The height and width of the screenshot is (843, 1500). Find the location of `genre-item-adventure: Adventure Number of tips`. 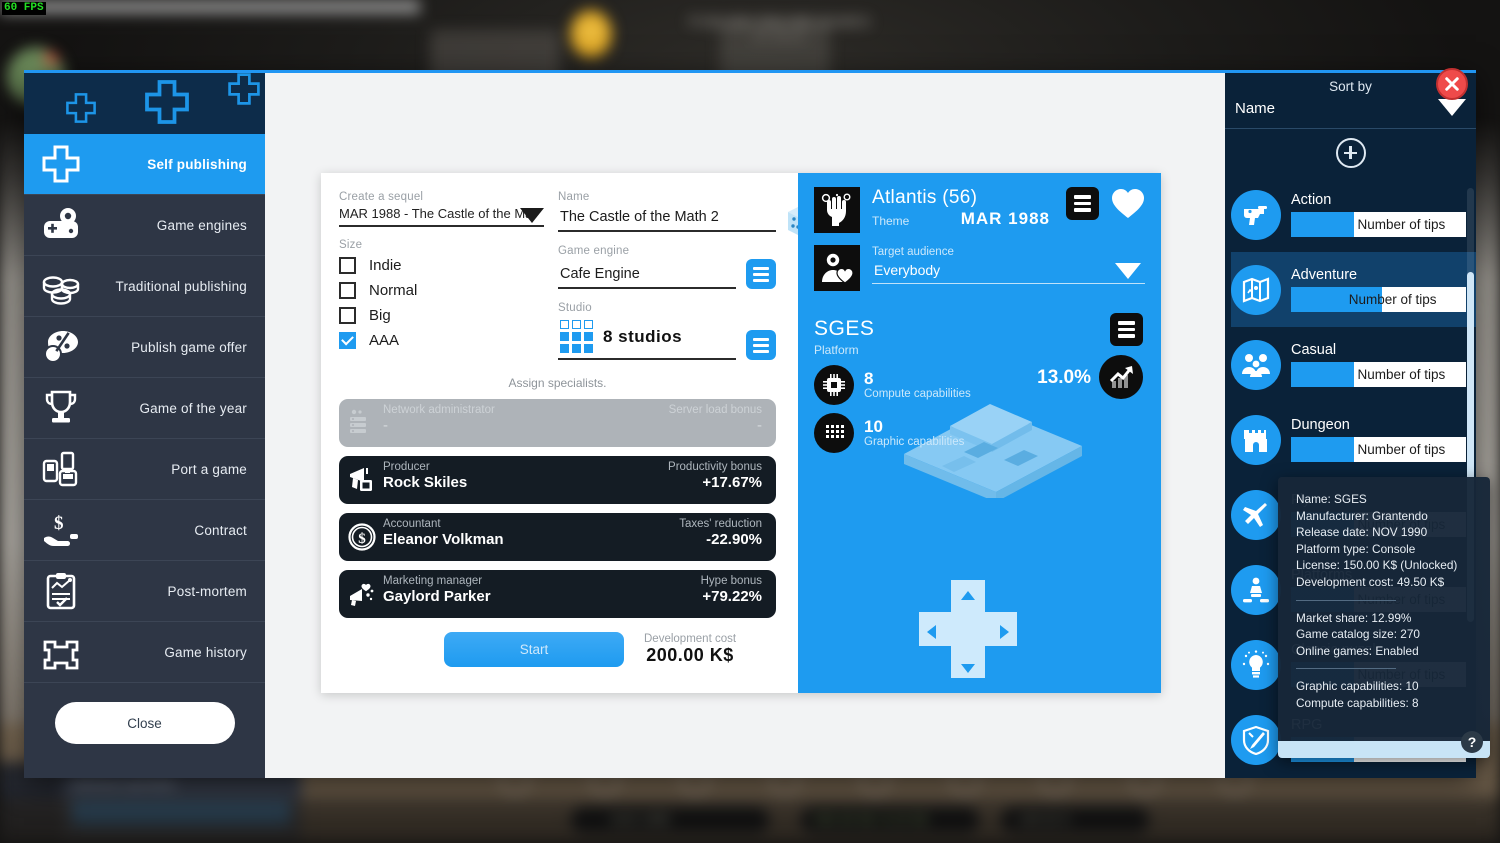

genre-item-adventure: Adventure Number of tips is located at coordinates (1353, 289).